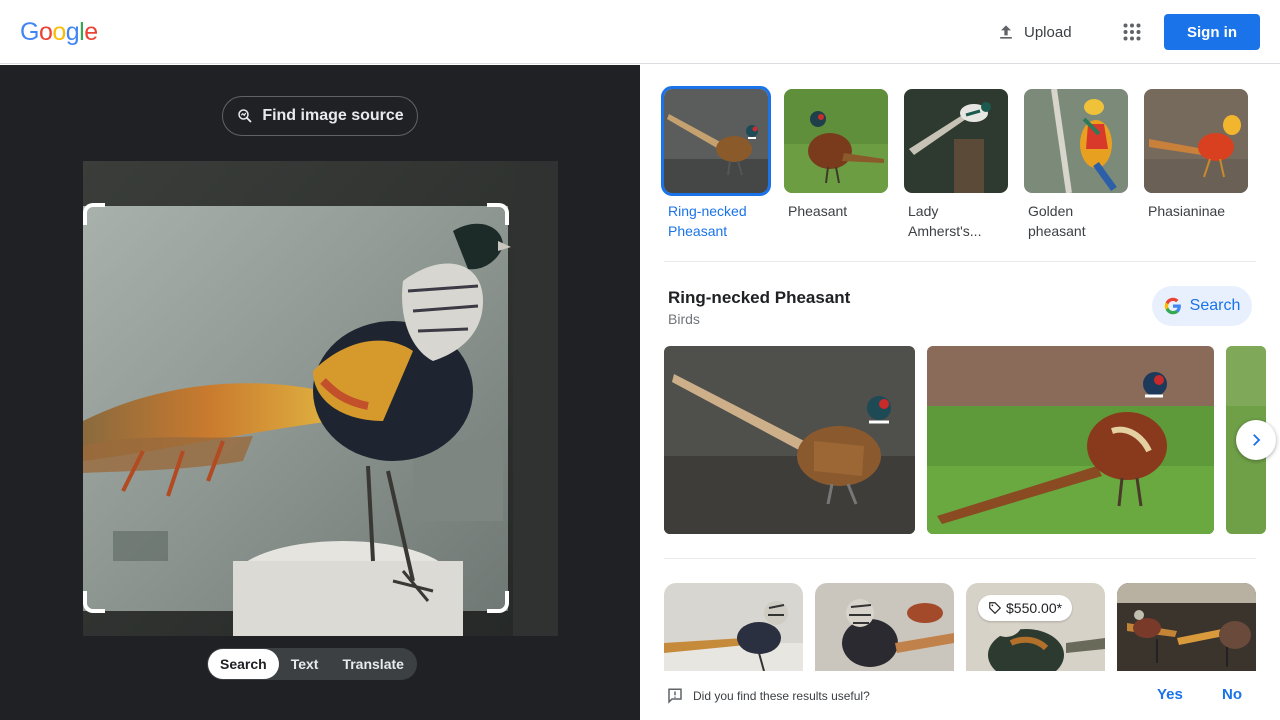 This screenshot has height=720, width=1280. I want to click on price-value: $550.00*, so click(1034, 608).